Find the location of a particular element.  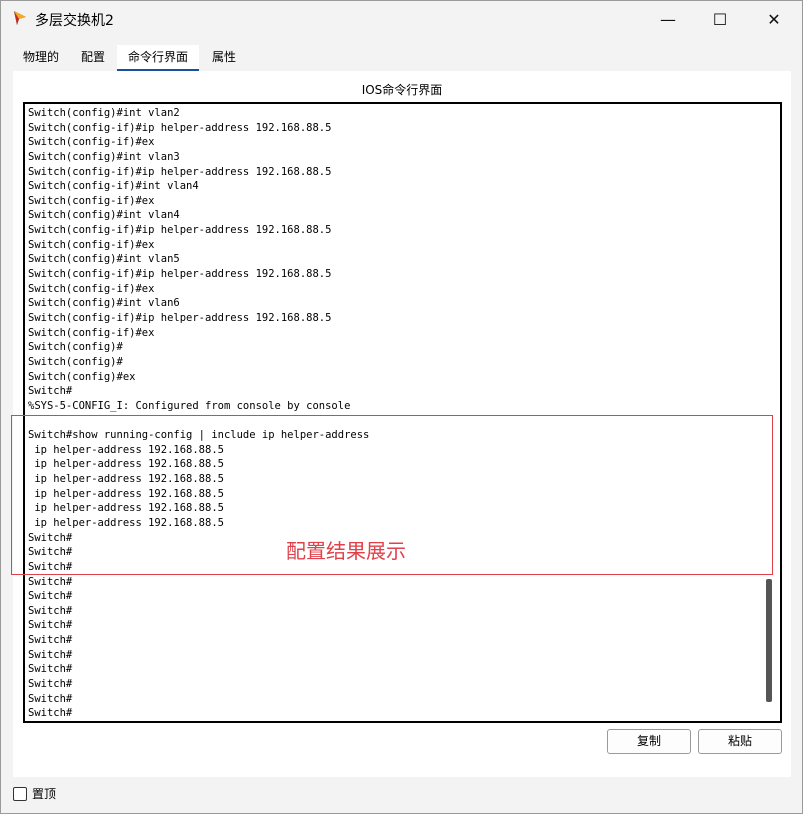

copy-button: 复制 is located at coordinates (649, 741).